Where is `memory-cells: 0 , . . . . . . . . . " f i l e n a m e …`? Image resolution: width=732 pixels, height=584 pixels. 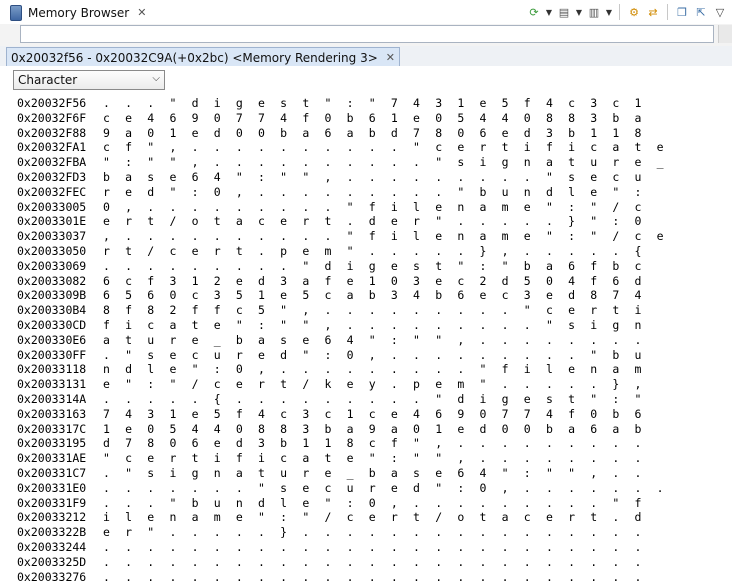 memory-cells: 0 , . . . . . . . . . " f i l e n a m e … is located at coordinates (374, 207).